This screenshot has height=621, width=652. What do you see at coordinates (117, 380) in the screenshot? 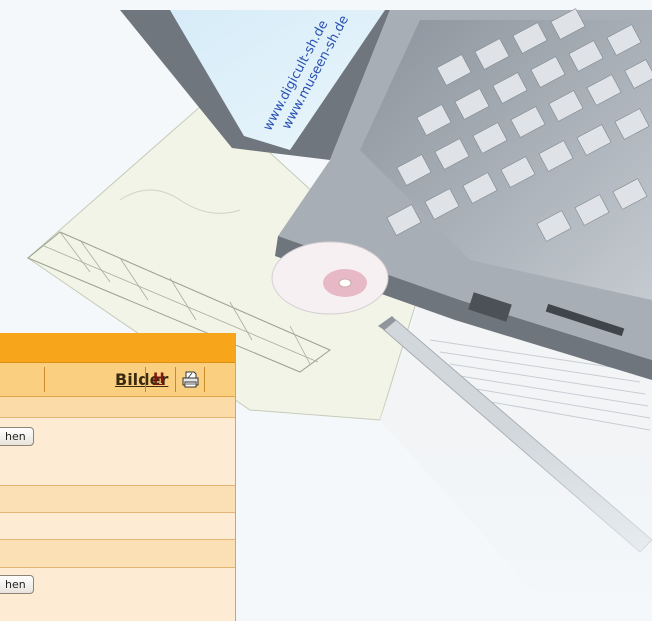
I see `tab-bar: Bilder H` at bounding box center [117, 380].